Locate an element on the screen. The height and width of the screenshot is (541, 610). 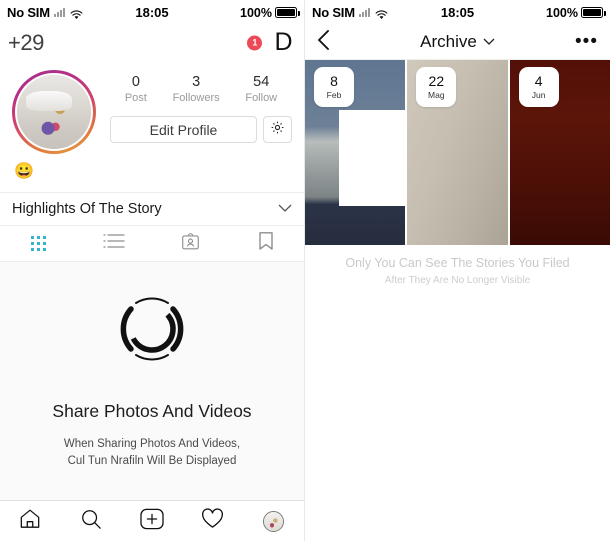
camera-icon is located at coordinates (152, 329).